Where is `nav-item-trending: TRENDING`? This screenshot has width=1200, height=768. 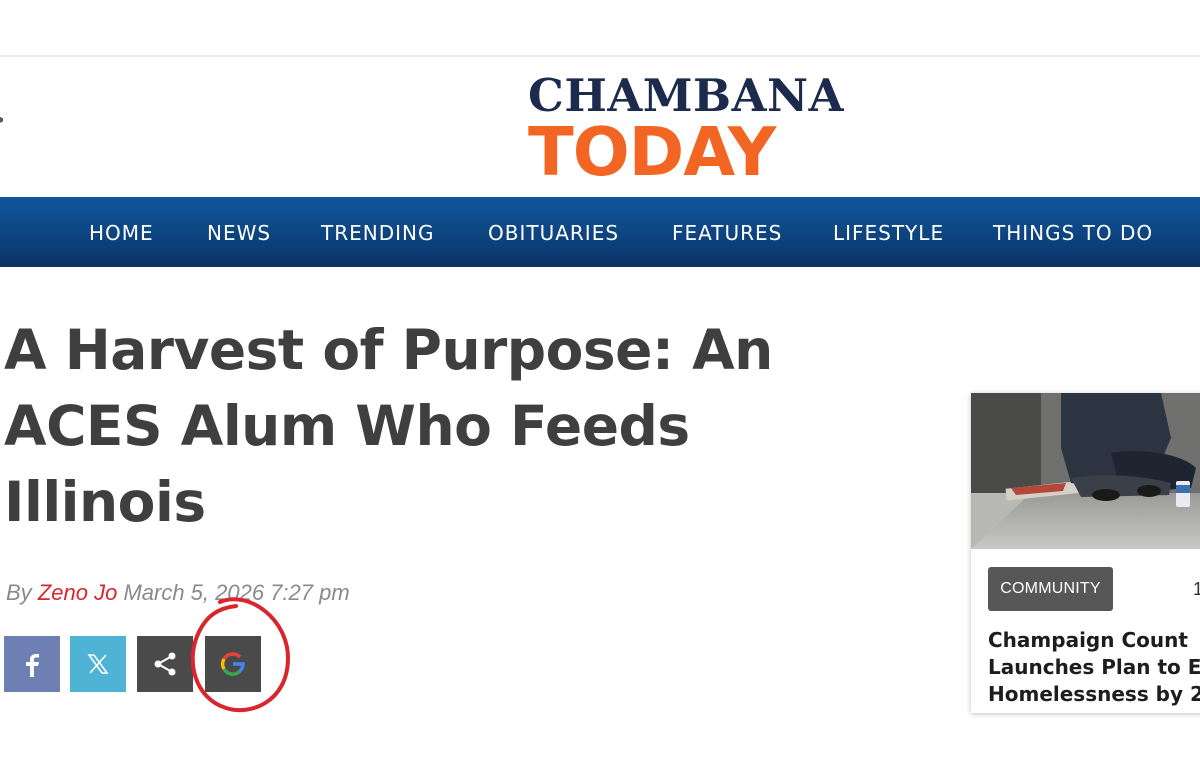 nav-item-trending: TRENDING is located at coordinates (377, 232).